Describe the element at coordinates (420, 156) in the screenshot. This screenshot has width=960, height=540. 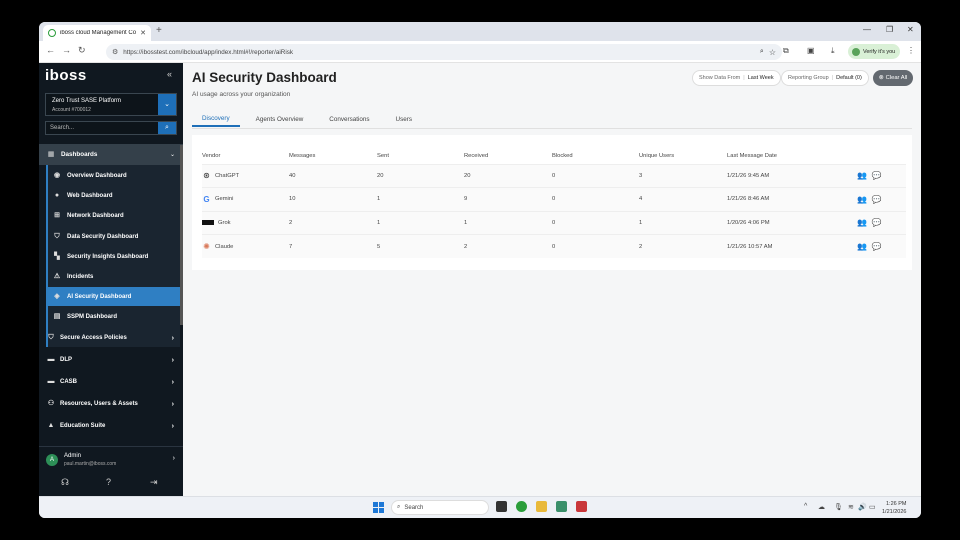
I see `column-header-sent: Sent` at that location.